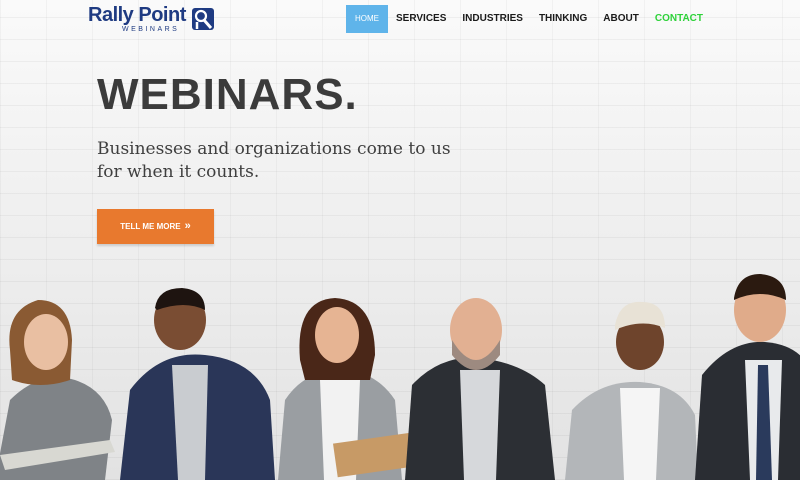  What do you see at coordinates (492, 19) in the screenshot?
I see `nav-industries: INDUSTRIES` at bounding box center [492, 19].